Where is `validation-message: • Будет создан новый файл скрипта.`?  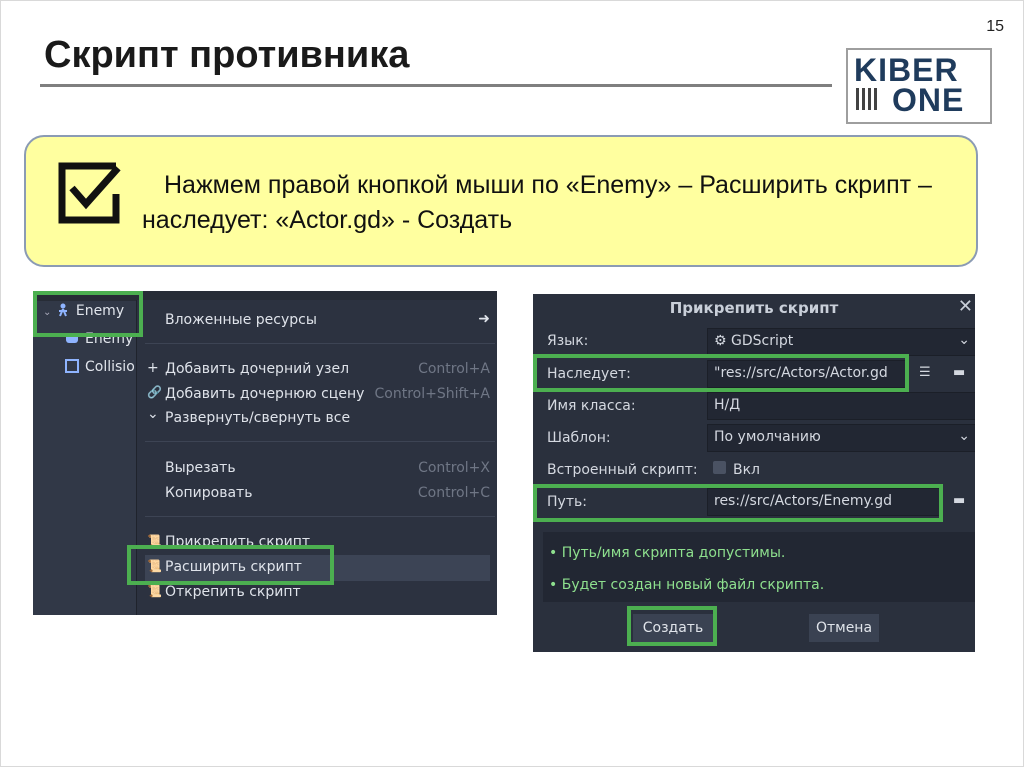 validation-message: • Будет создан новый файл скрипта. is located at coordinates (687, 585).